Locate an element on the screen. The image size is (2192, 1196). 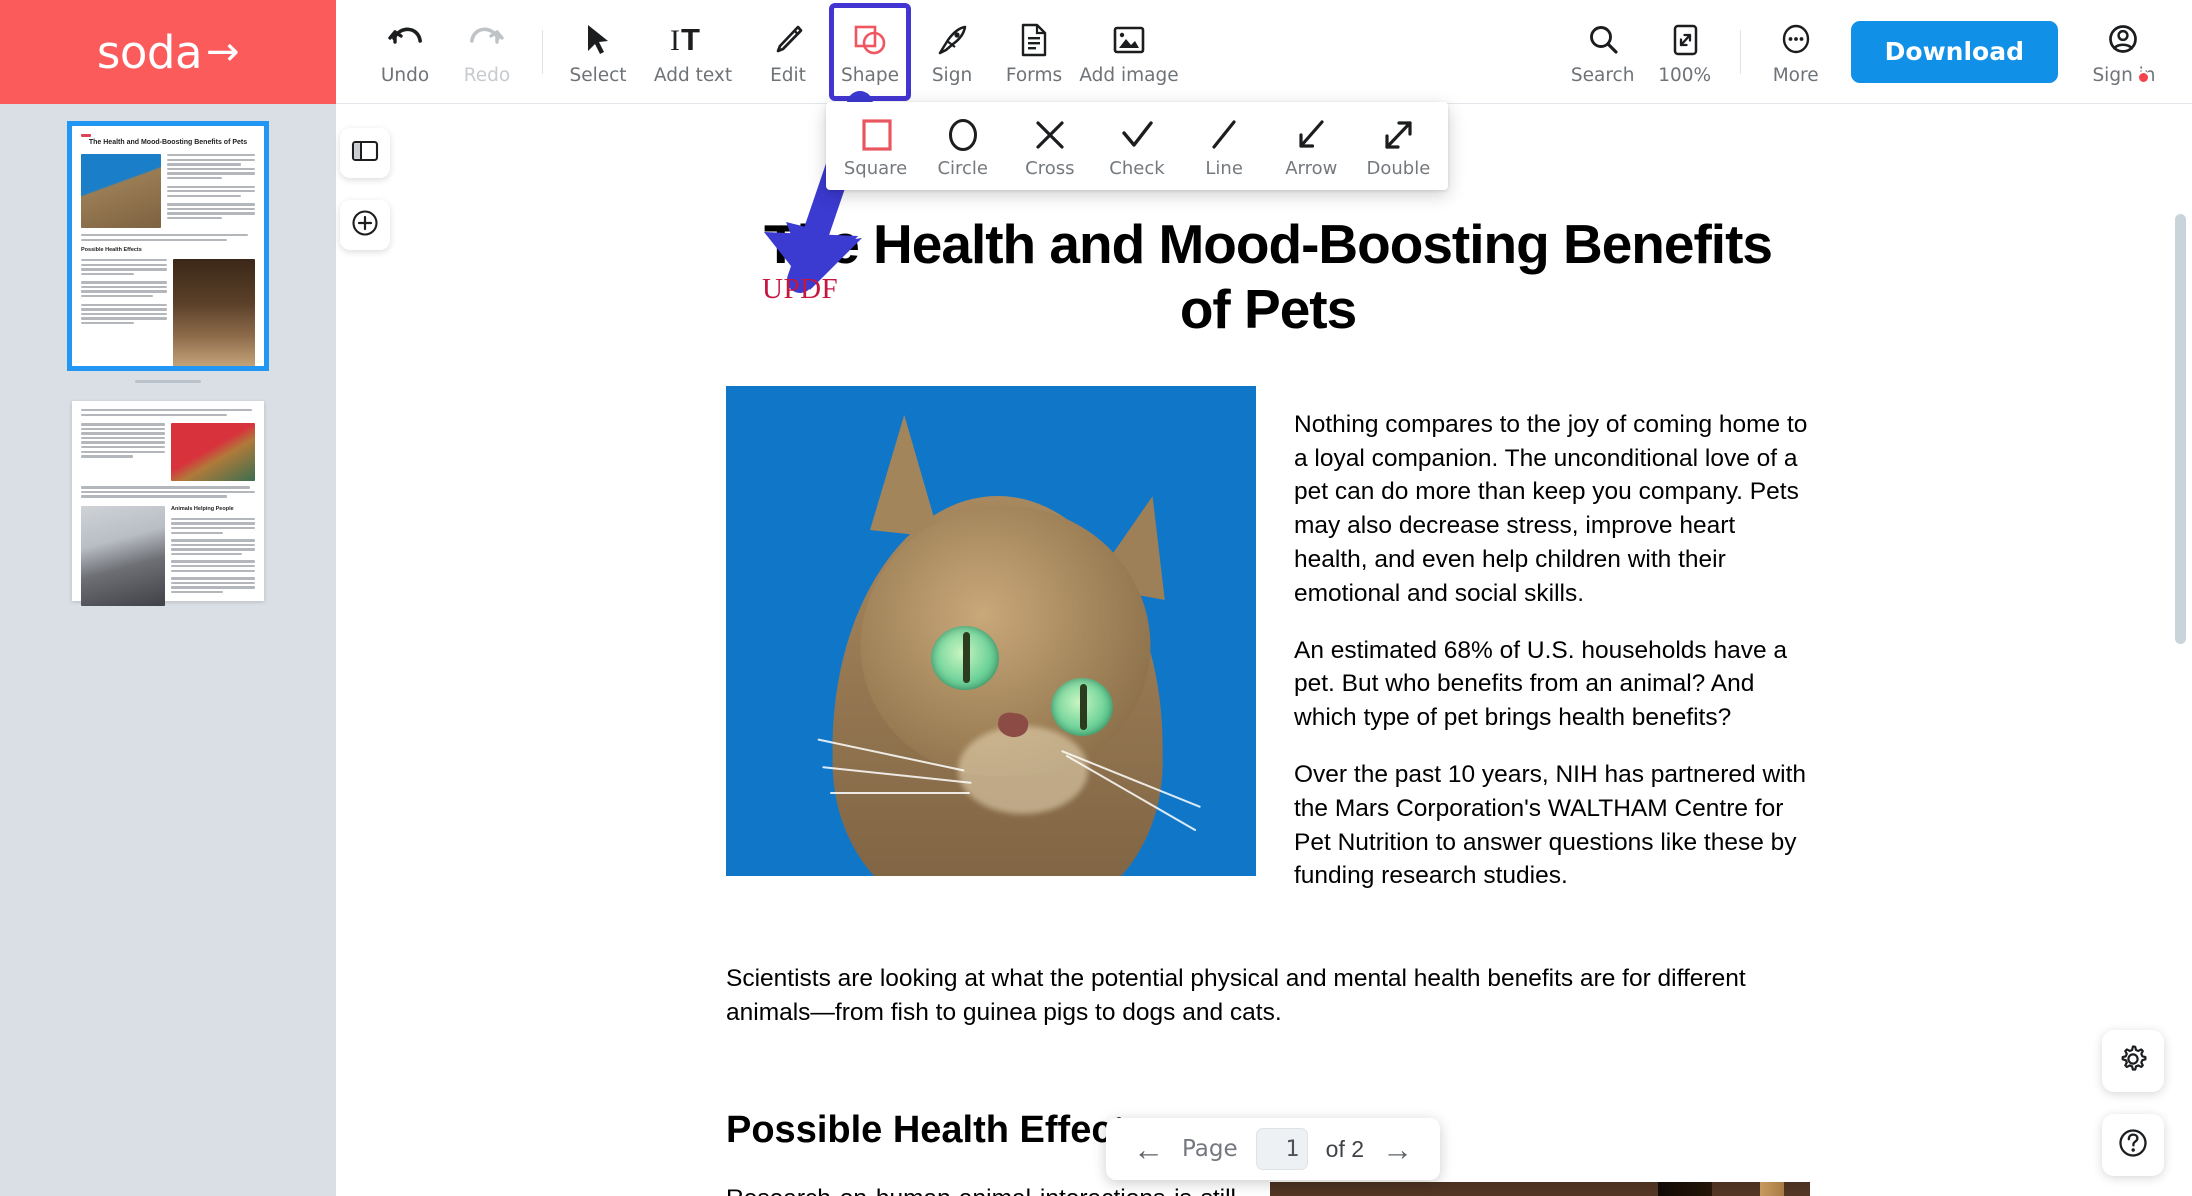
cat-eye-right is located at coordinates (1082, 706).